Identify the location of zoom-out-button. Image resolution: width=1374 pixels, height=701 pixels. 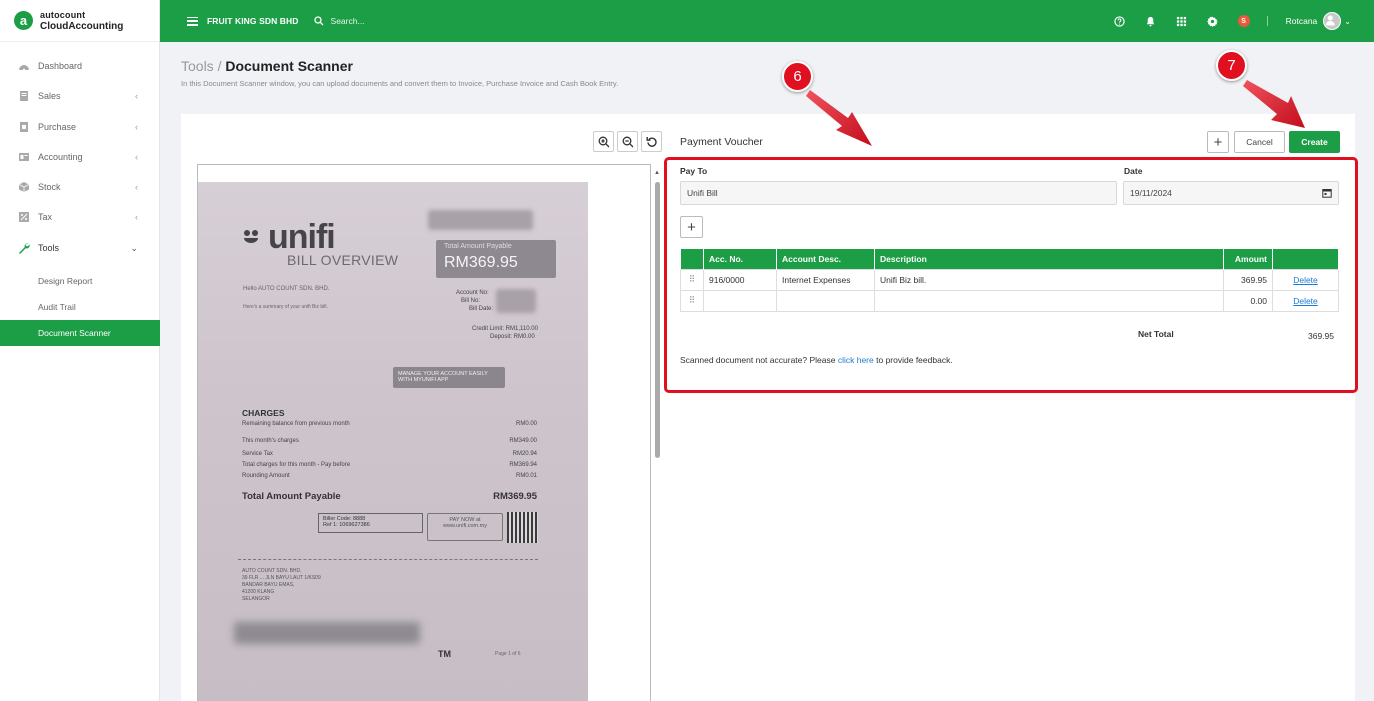
(627, 141).